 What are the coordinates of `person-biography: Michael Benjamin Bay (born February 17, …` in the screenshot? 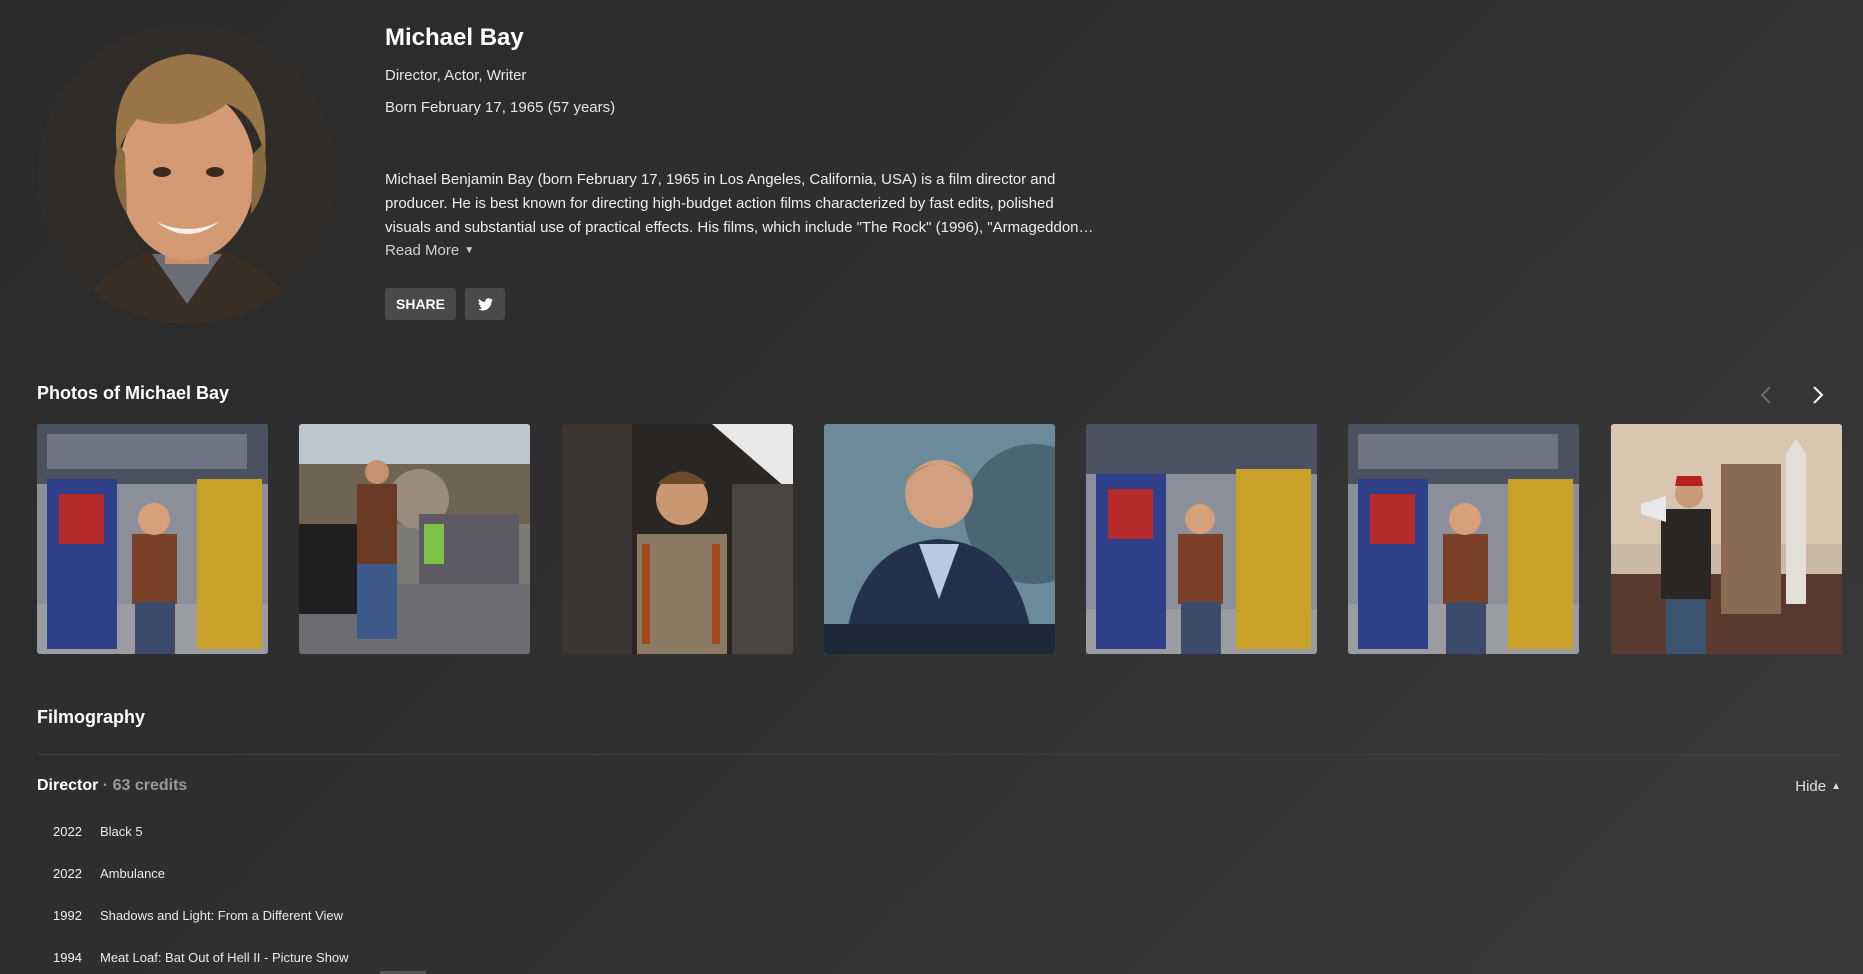 It's located at (739, 203).